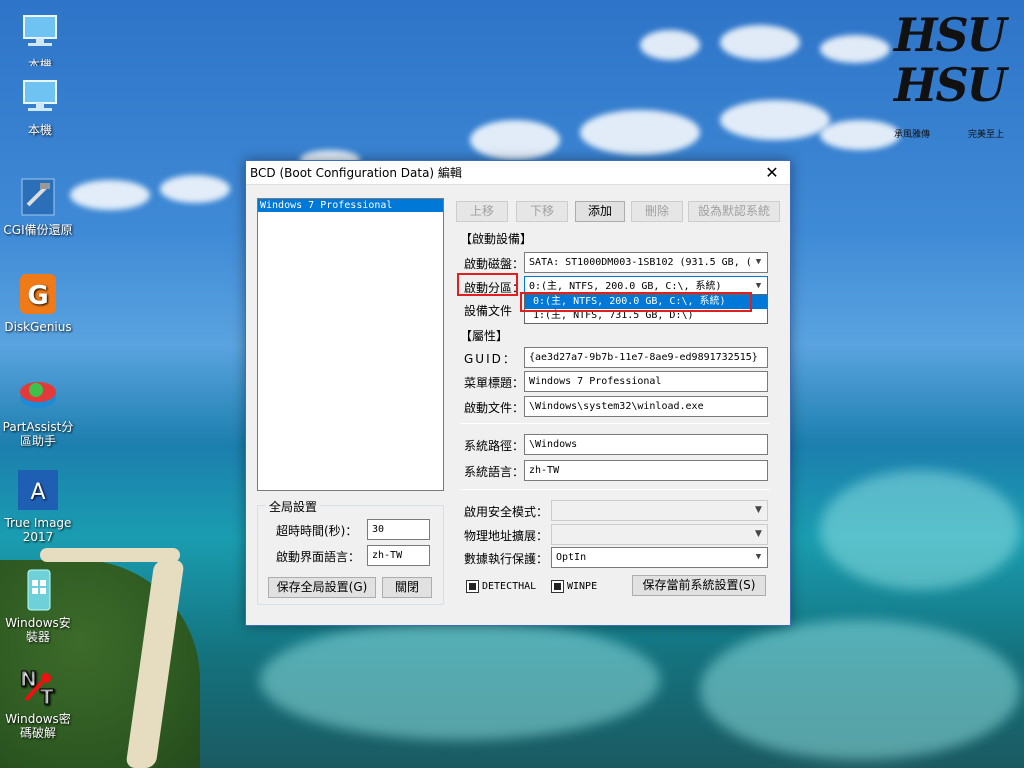 This screenshot has width=1024, height=768. What do you see at coordinates (506, 536) in the screenshot?
I see `pae-label: 物理地址擴展：` at bounding box center [506, 536].